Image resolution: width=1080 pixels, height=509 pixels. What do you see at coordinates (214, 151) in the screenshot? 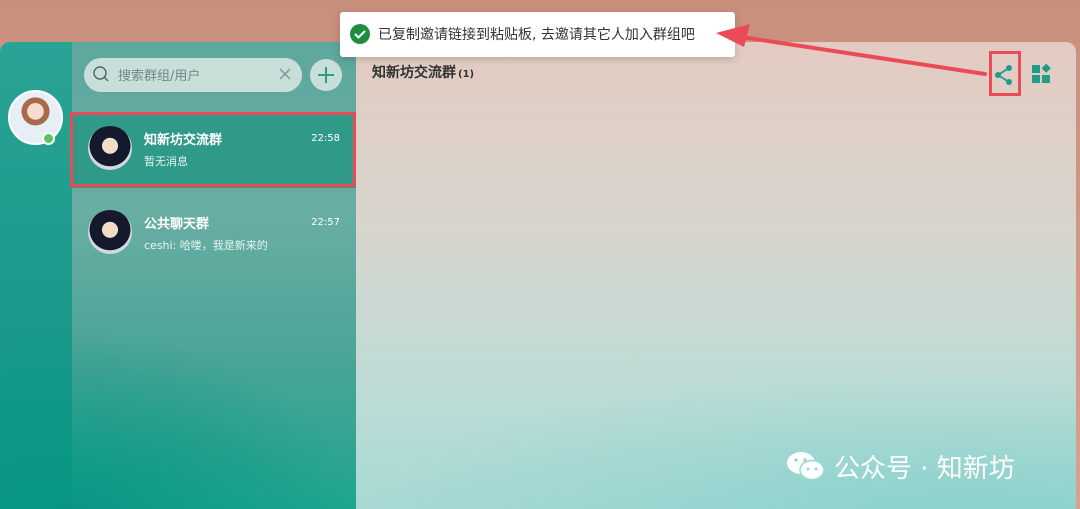
I see `conversation-item-zhixinfang: 知新坊交流群 22:58 暂无消息` at bounding box center [214, 151].